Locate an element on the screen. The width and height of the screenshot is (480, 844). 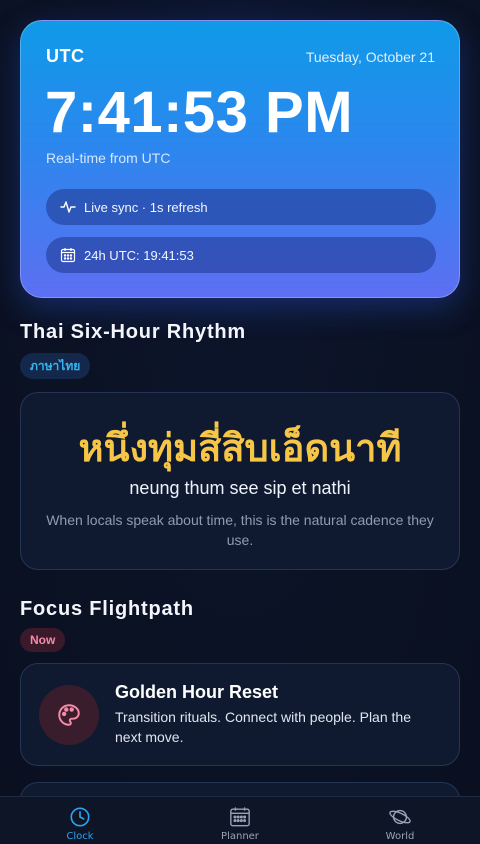
nav-label-clock: Clock is located at coordinates (80, 836).